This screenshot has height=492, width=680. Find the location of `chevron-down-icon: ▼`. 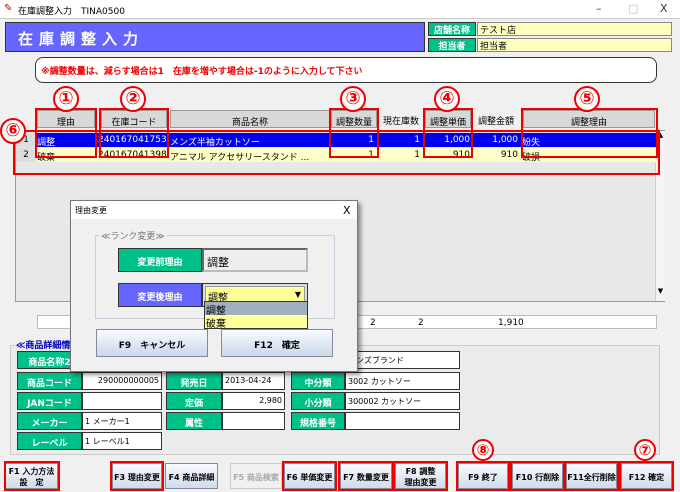

chevron-down-icon: ▼ is located at coordinates (297, 294).